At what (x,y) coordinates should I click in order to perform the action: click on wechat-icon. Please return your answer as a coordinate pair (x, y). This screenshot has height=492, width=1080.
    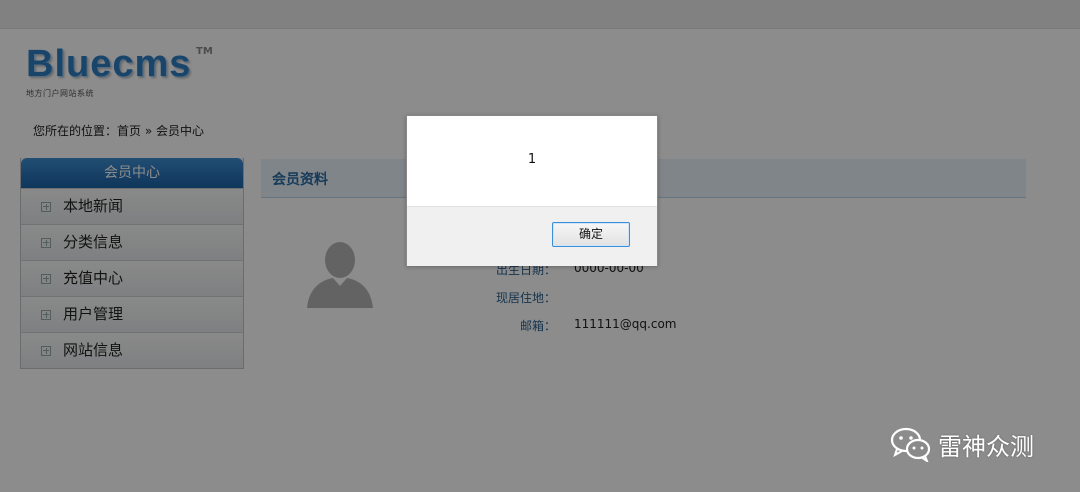
    Looking at the image, I should click on (910, 444).